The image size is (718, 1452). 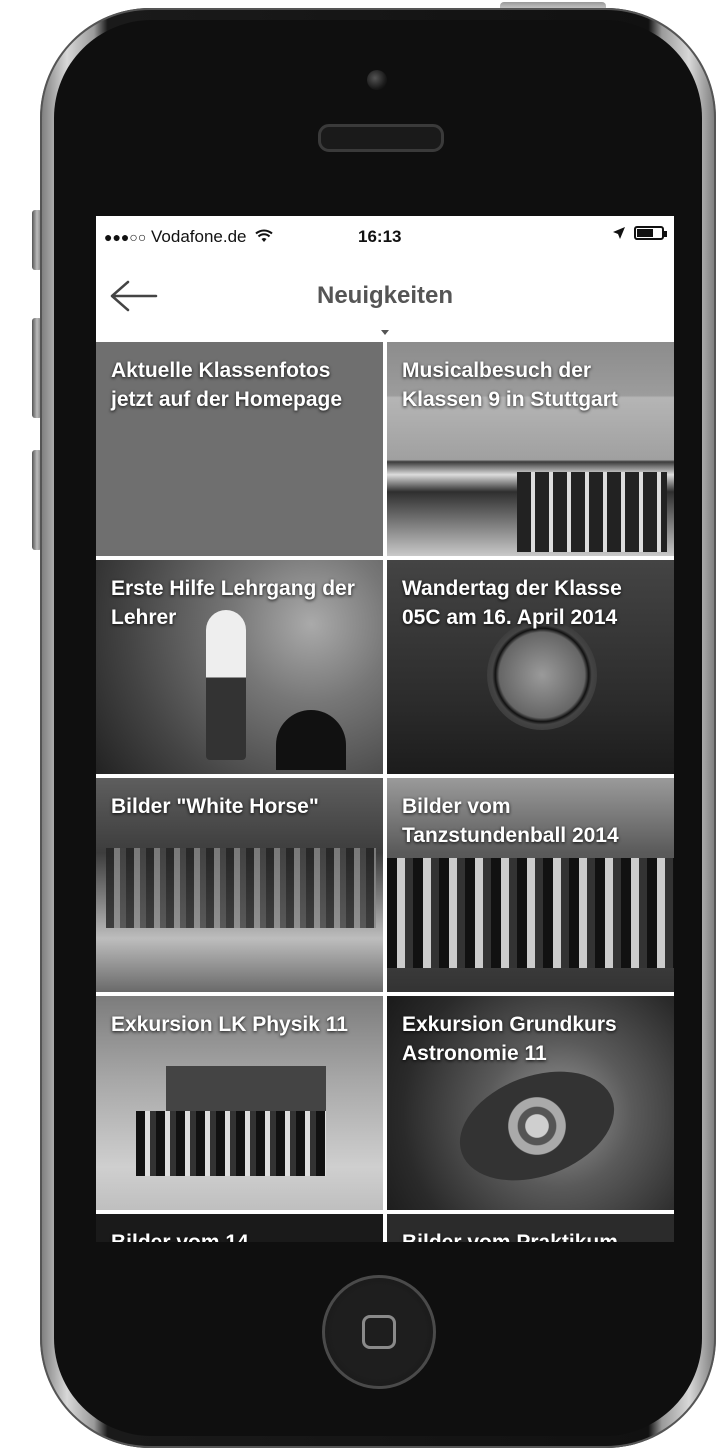 What do you see at coordinates (377, 80) in the screenshot?
I see `front-camera` at bounding box center [377, 80].